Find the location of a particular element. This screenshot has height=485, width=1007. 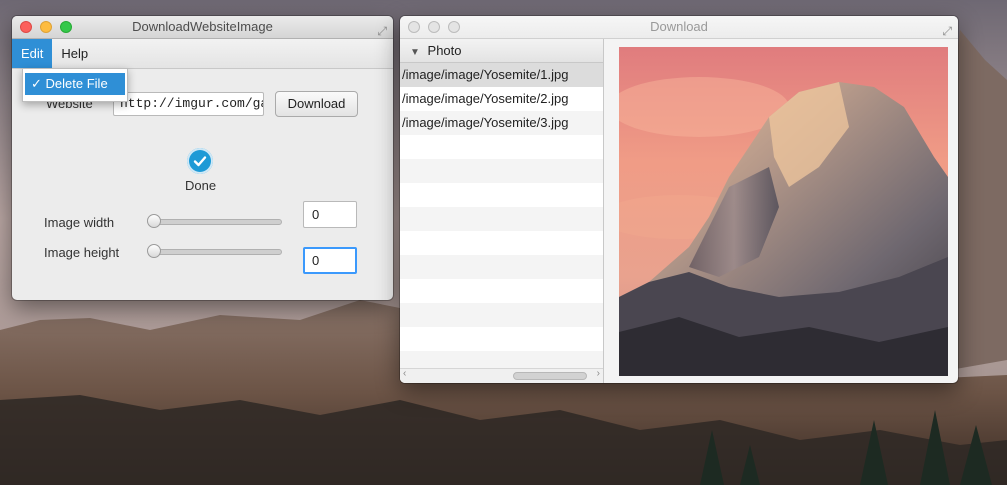

status-text: Done is located at coordinates (201, 185).